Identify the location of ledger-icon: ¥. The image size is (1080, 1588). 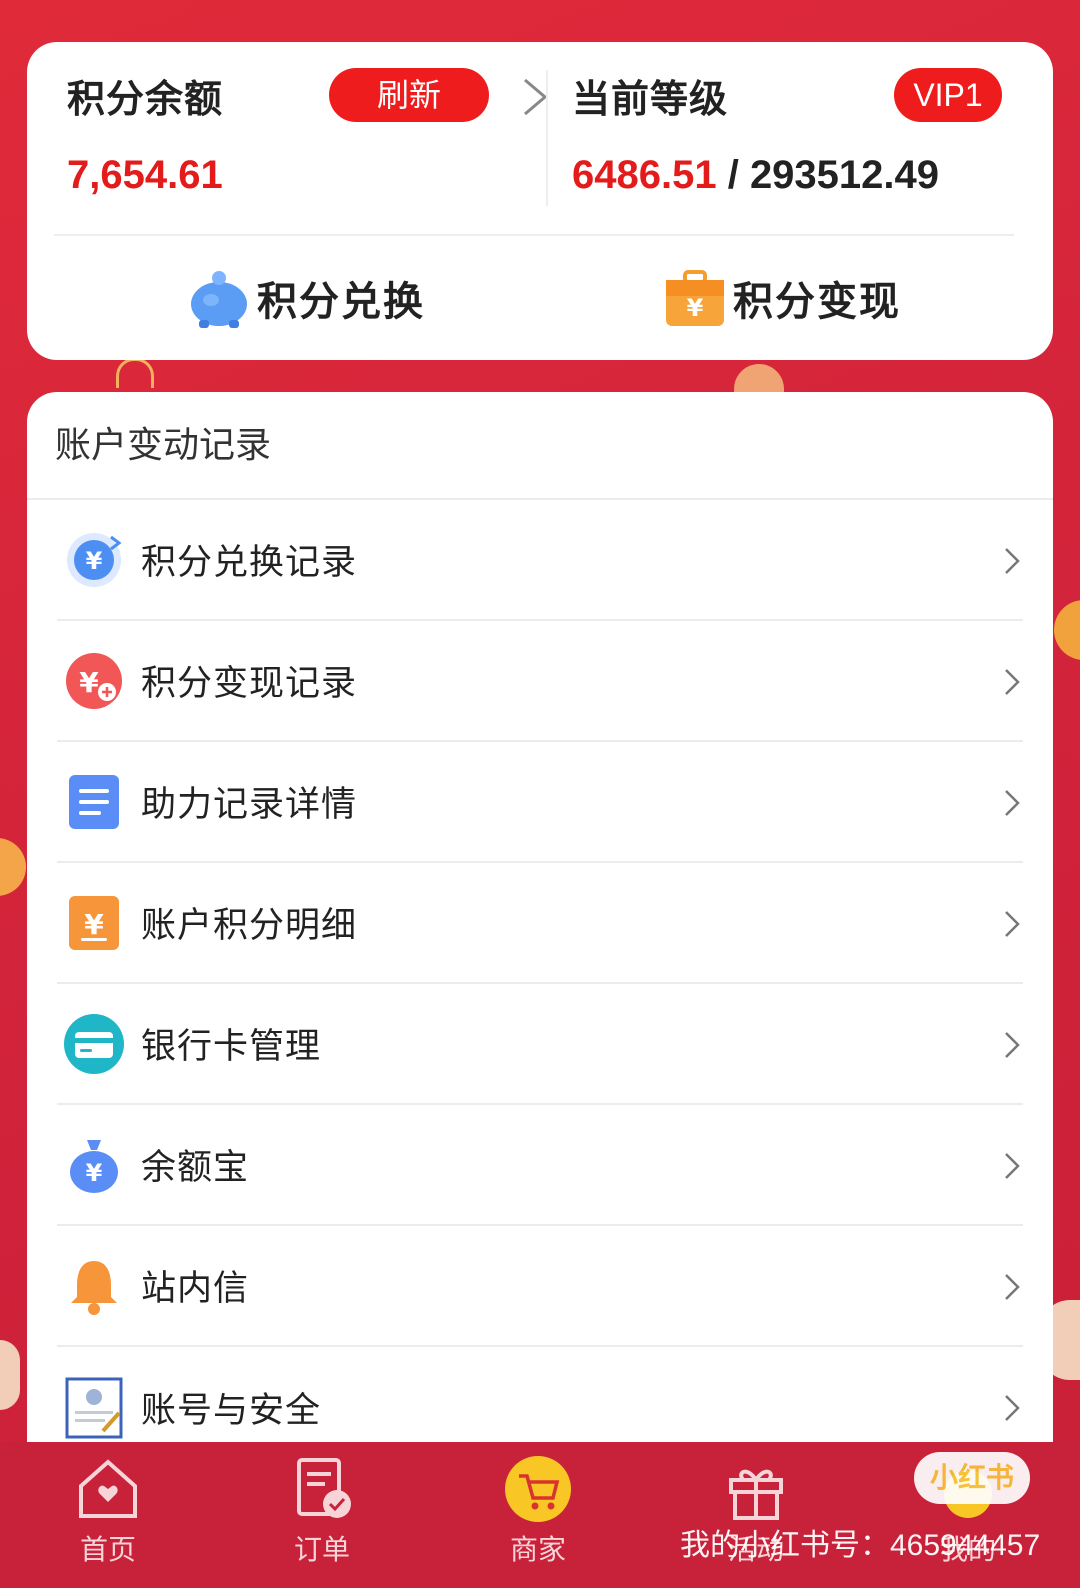
(94, 922).